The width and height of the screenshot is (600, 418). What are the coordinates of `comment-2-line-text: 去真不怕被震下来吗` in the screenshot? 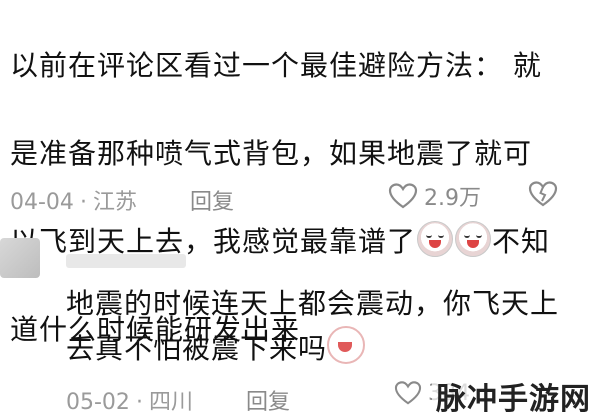 It's located at (197, 348).